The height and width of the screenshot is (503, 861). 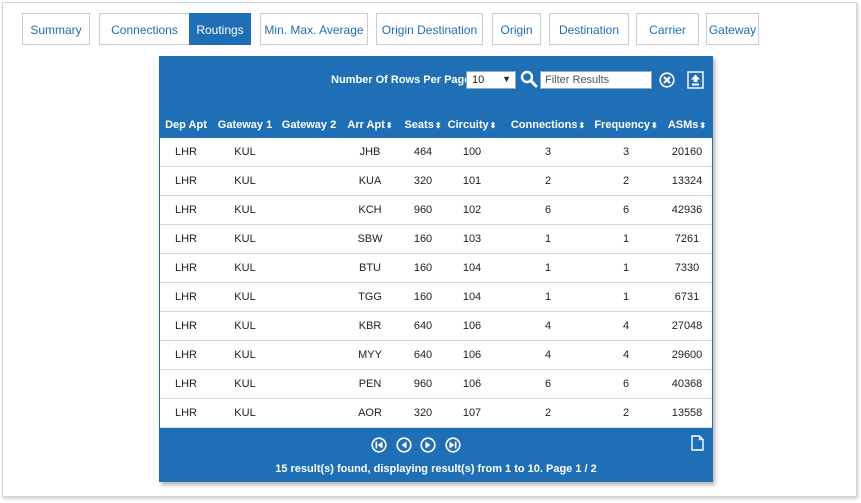 I want to click on column-header-arr-apt: Arr Apt⬍, so click(x=369, y=125).